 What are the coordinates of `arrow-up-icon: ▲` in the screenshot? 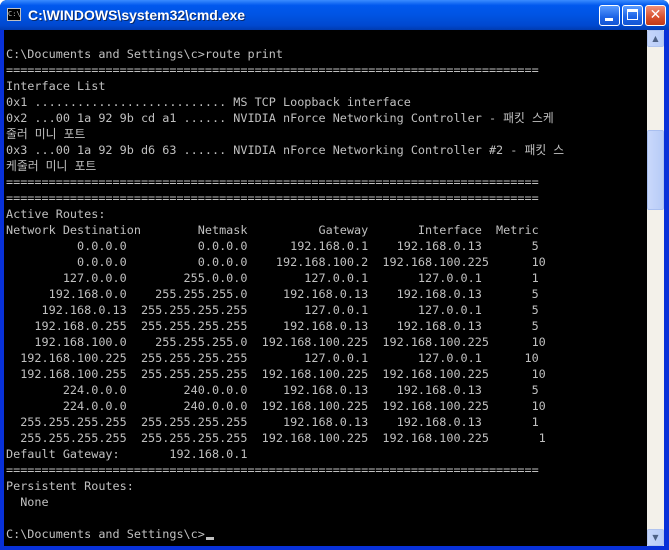 It's located at (655, 38).